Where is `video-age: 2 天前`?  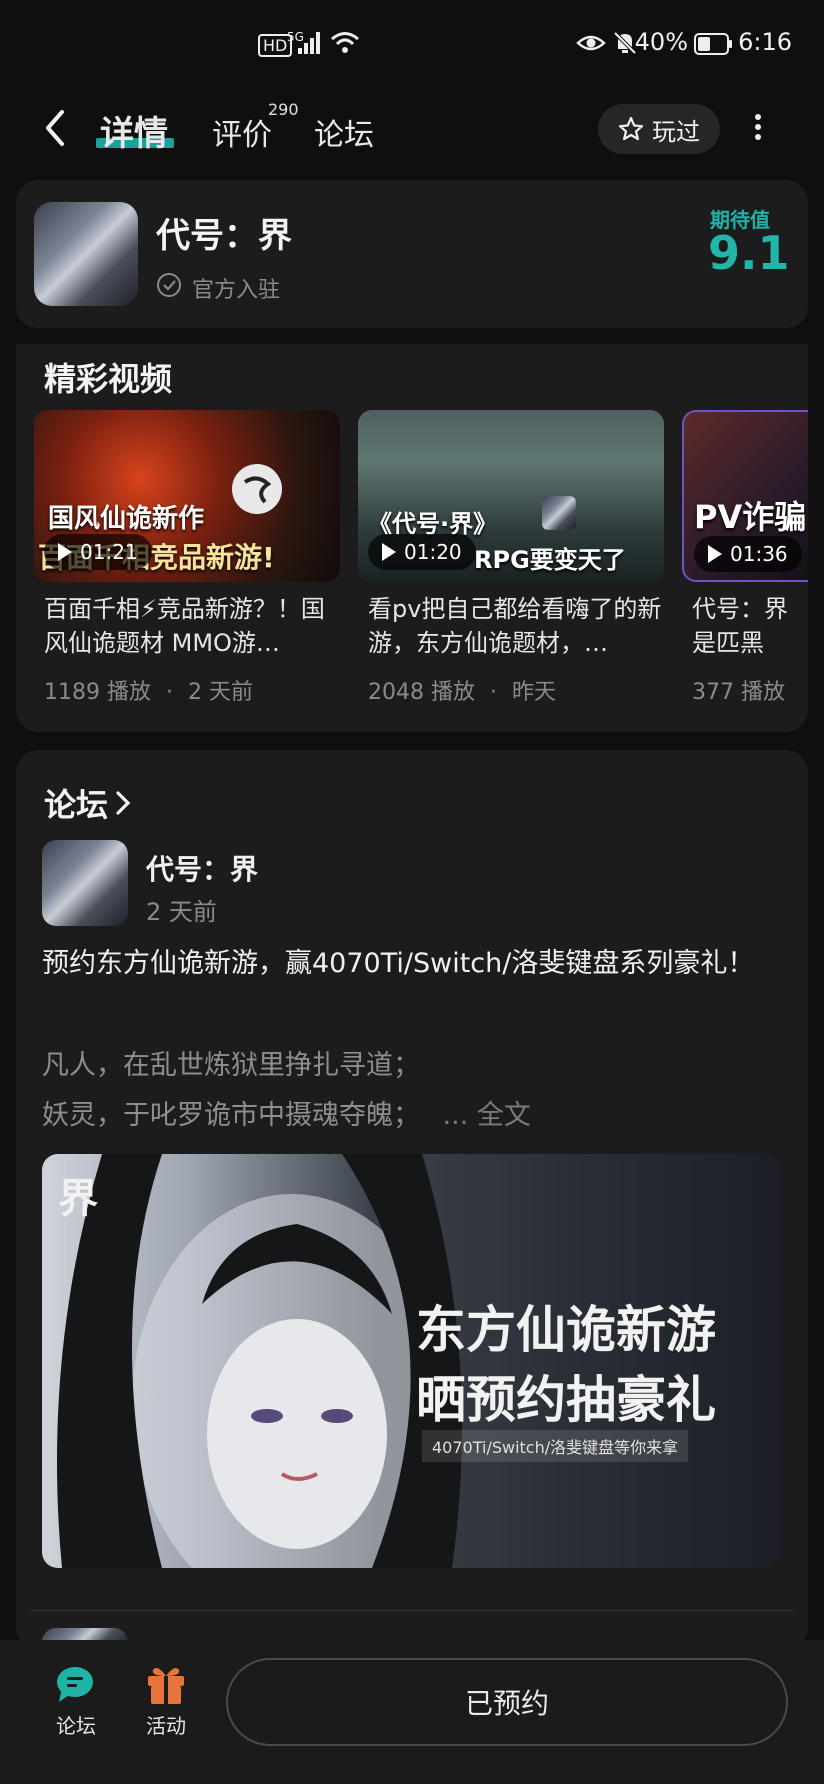
video-age: 2 天前 is located at coordinates (220, 692).